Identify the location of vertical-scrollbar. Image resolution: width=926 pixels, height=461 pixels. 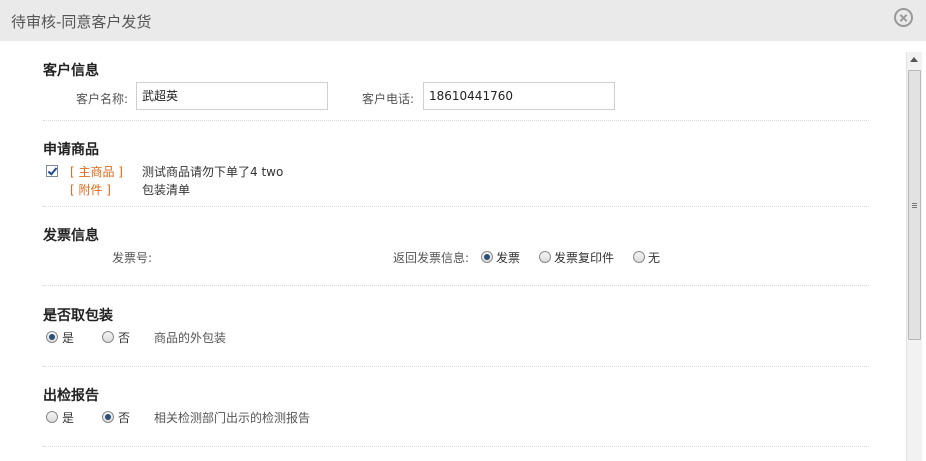
(914, 256).